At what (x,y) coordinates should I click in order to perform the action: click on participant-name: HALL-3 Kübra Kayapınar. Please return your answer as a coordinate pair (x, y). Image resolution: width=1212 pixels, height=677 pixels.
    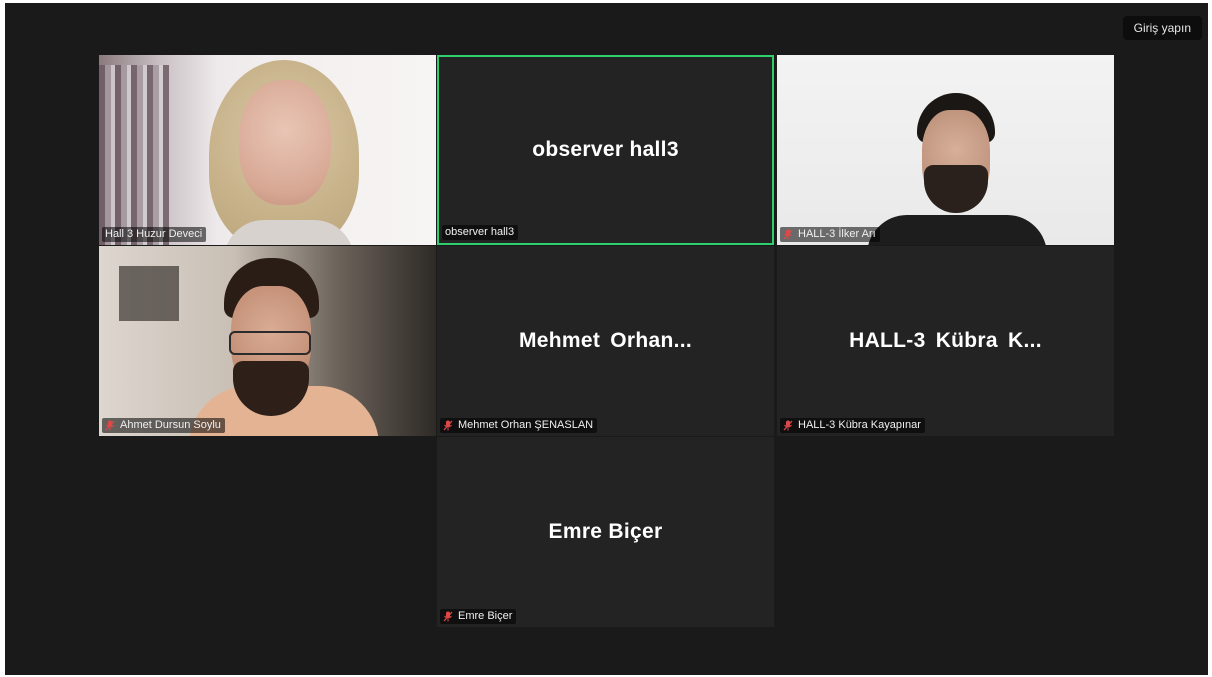
    Looking at the image, I should click on (859, 425).